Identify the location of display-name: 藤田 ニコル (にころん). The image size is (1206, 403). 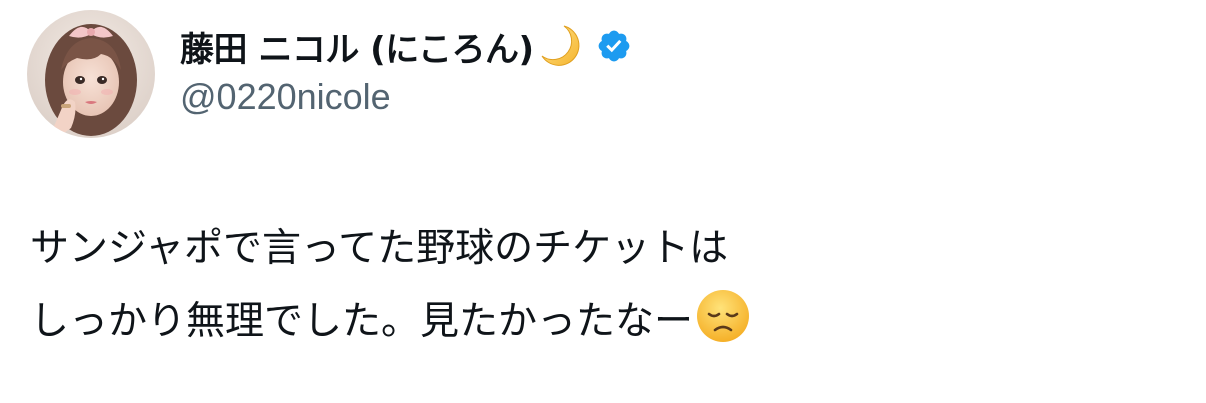
(357, 46).